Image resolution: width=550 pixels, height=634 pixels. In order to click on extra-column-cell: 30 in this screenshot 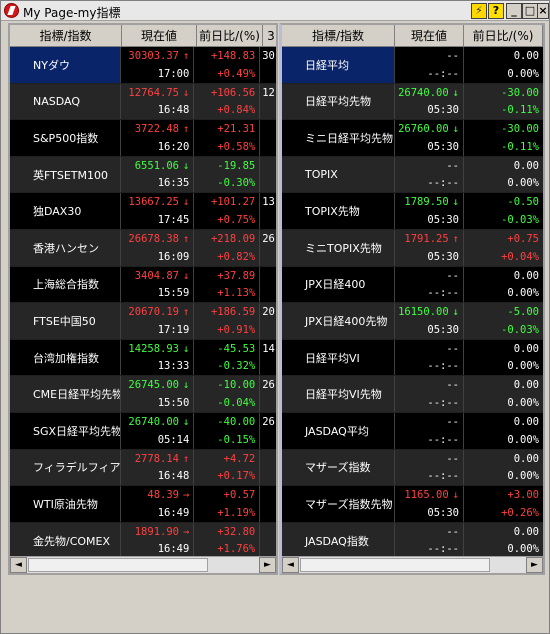, I will do `click(267, 65)`.